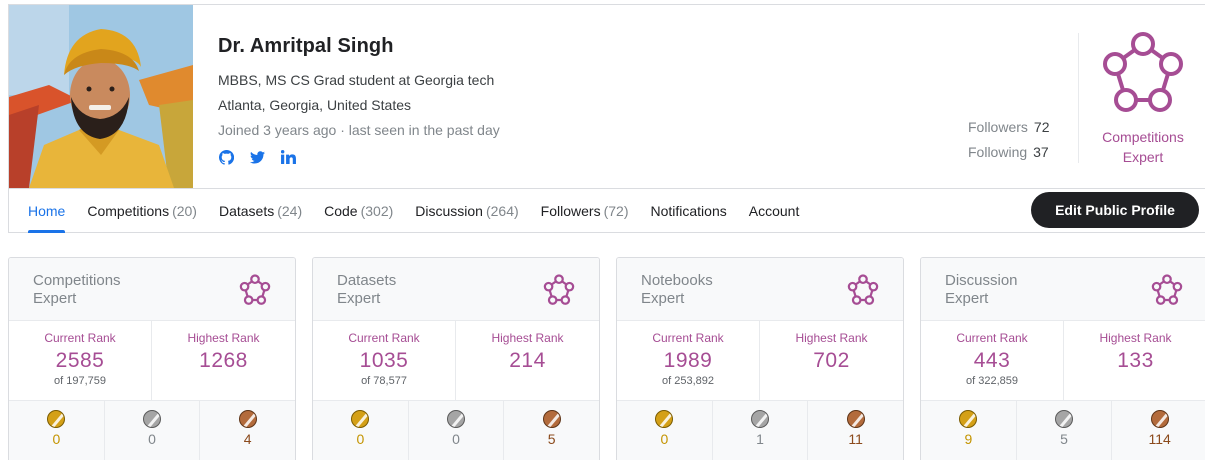  What do you see at coordinates (1143, 157) in the screenshot?
I see `tier-level: Expert` at bounding box center [1143, 157].